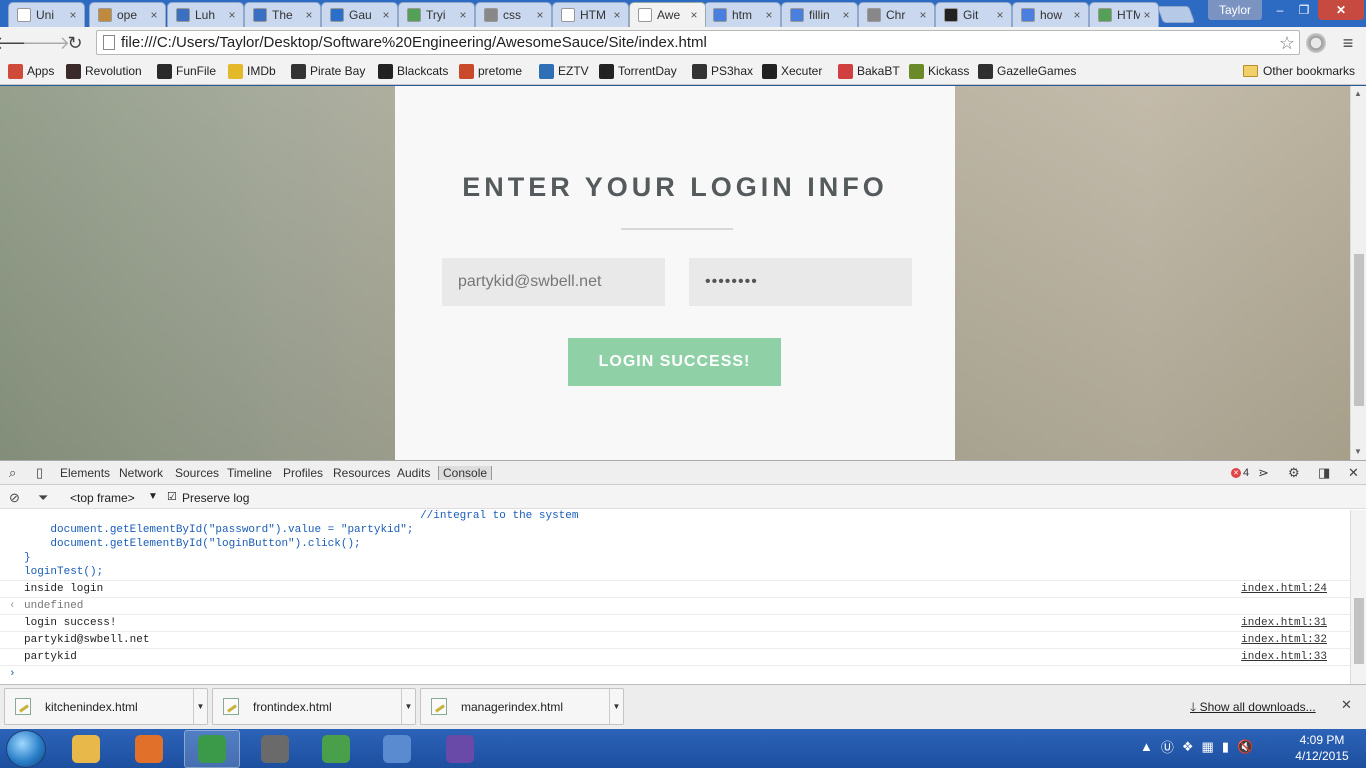 This screenshot has width=1366, height=768. I want to click on bookmark-item: Pirate Bay, so click(328, 71).